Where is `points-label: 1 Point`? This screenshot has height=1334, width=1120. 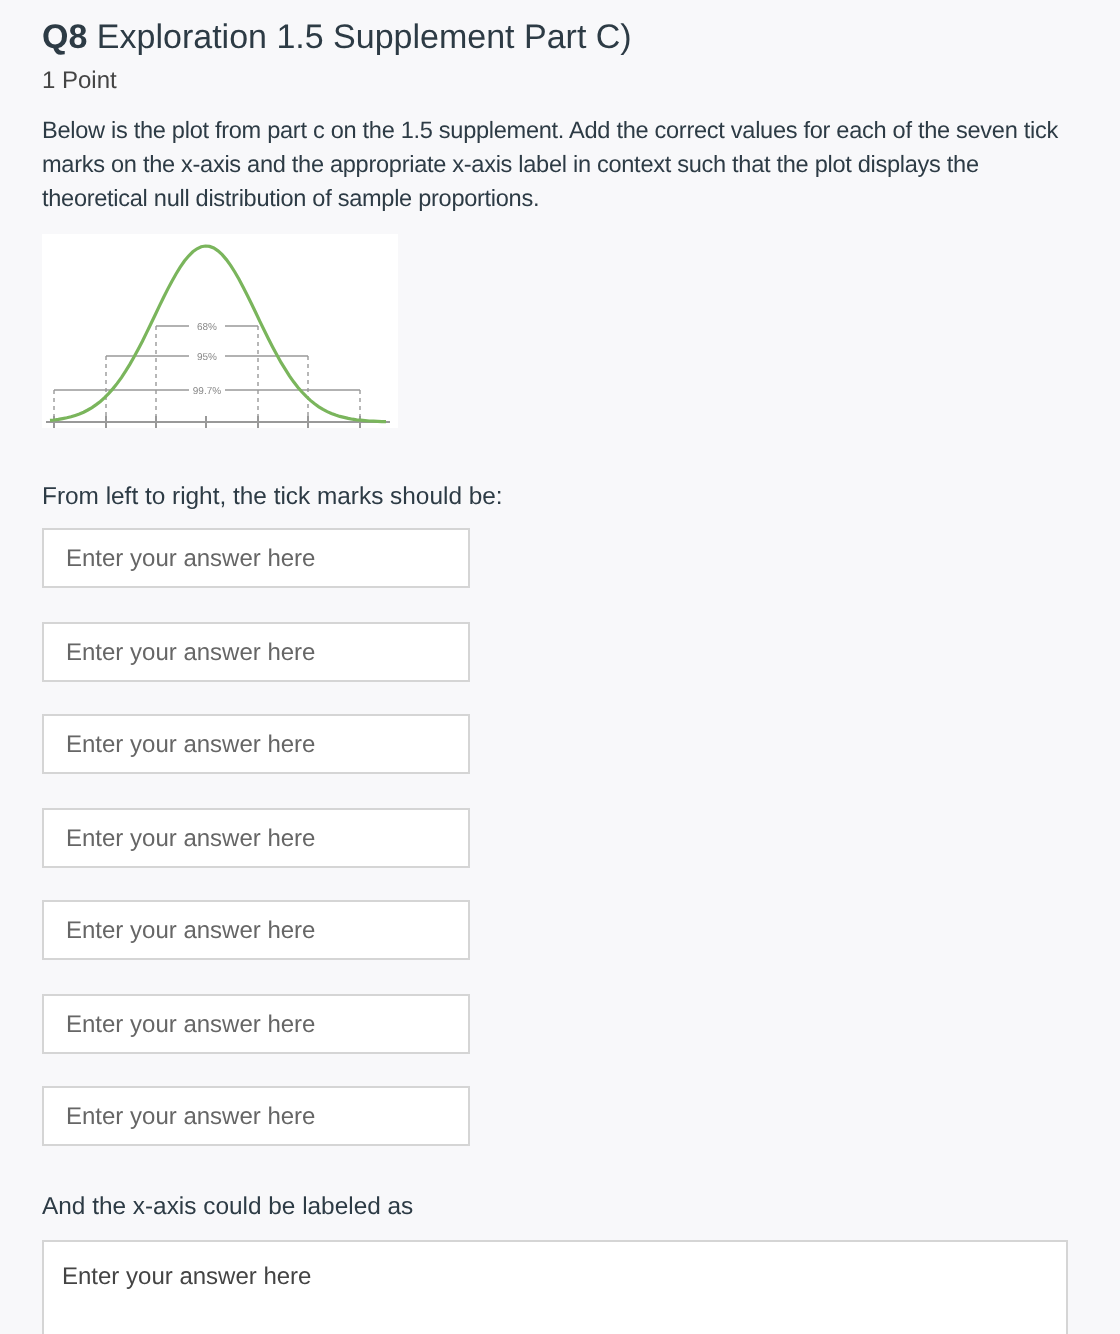 points-label: 1 Point is located at coordinates (80, 81).